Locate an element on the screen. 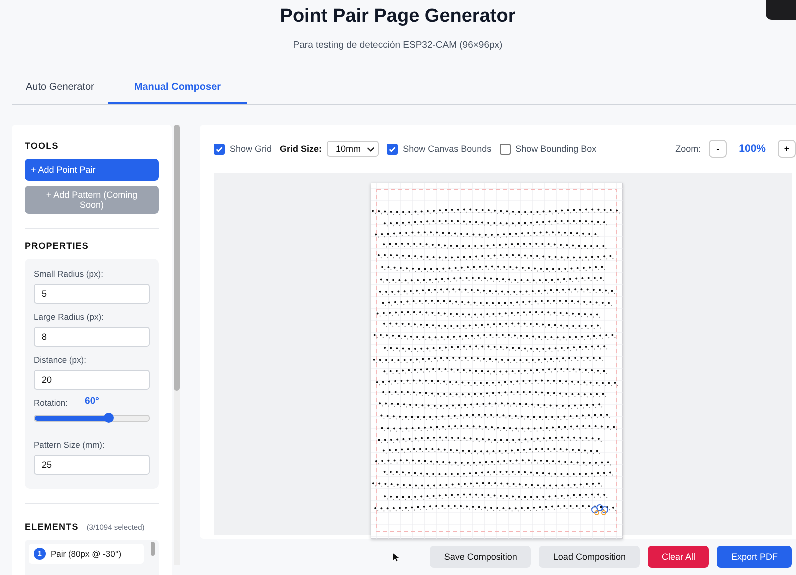 The height and width of the screenshot is (575, 796). input-field: 5 is located at coordinates (92, 294).